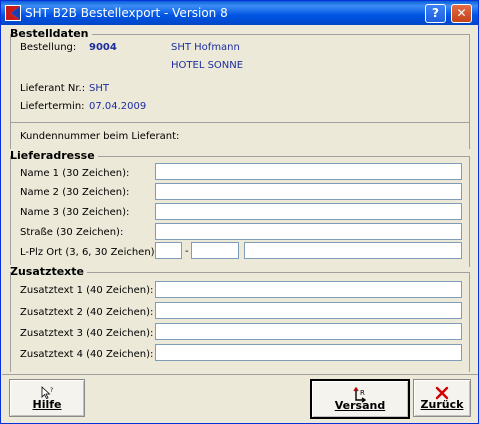 This screenshot has width=479, height=424. I want to click on lplzort-label: L-Plz Ort (3, 6, 30 Zeichen):, so click(89, 252).